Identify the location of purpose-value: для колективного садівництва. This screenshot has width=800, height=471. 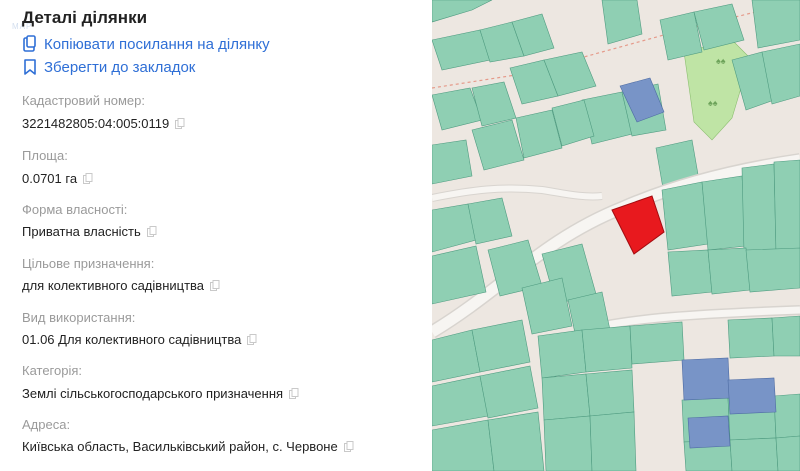
(121, 285).